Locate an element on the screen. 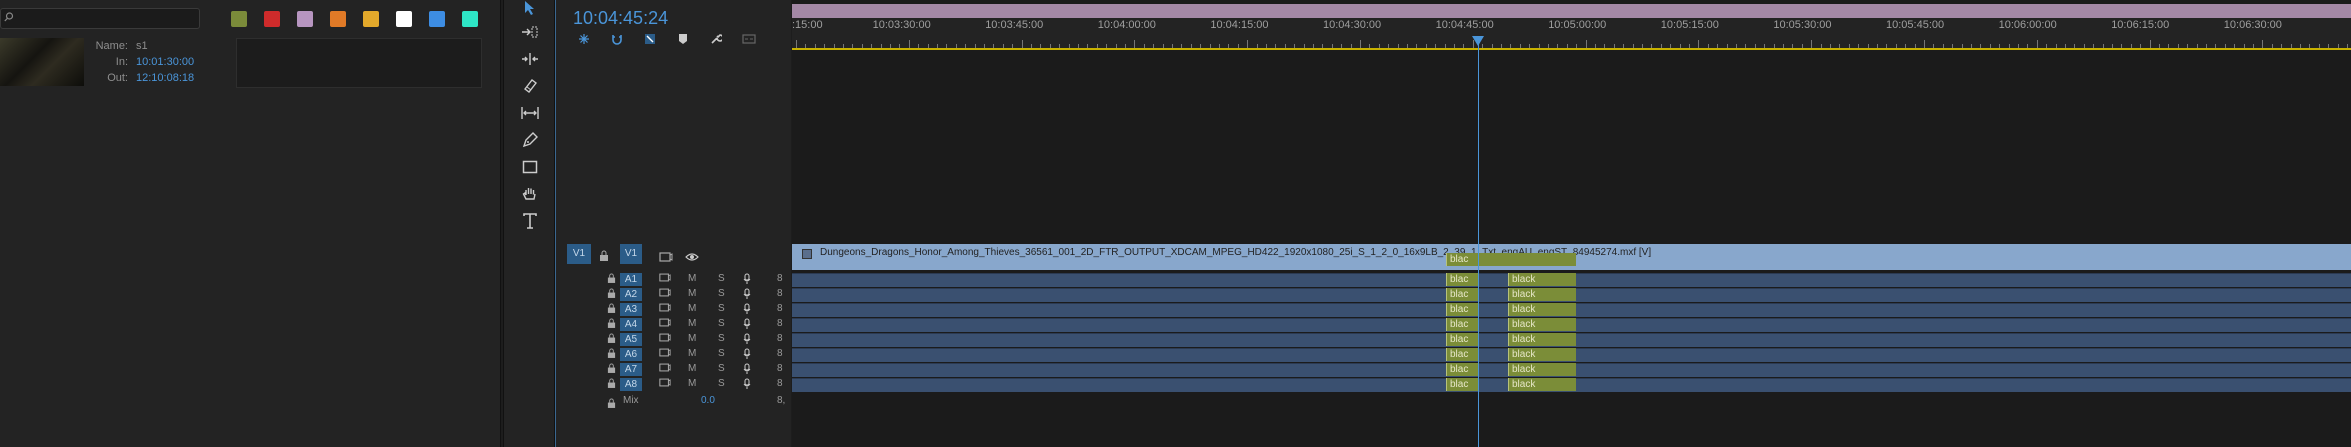  v1-black-clip: blac is located at coordinates (1511, 259).